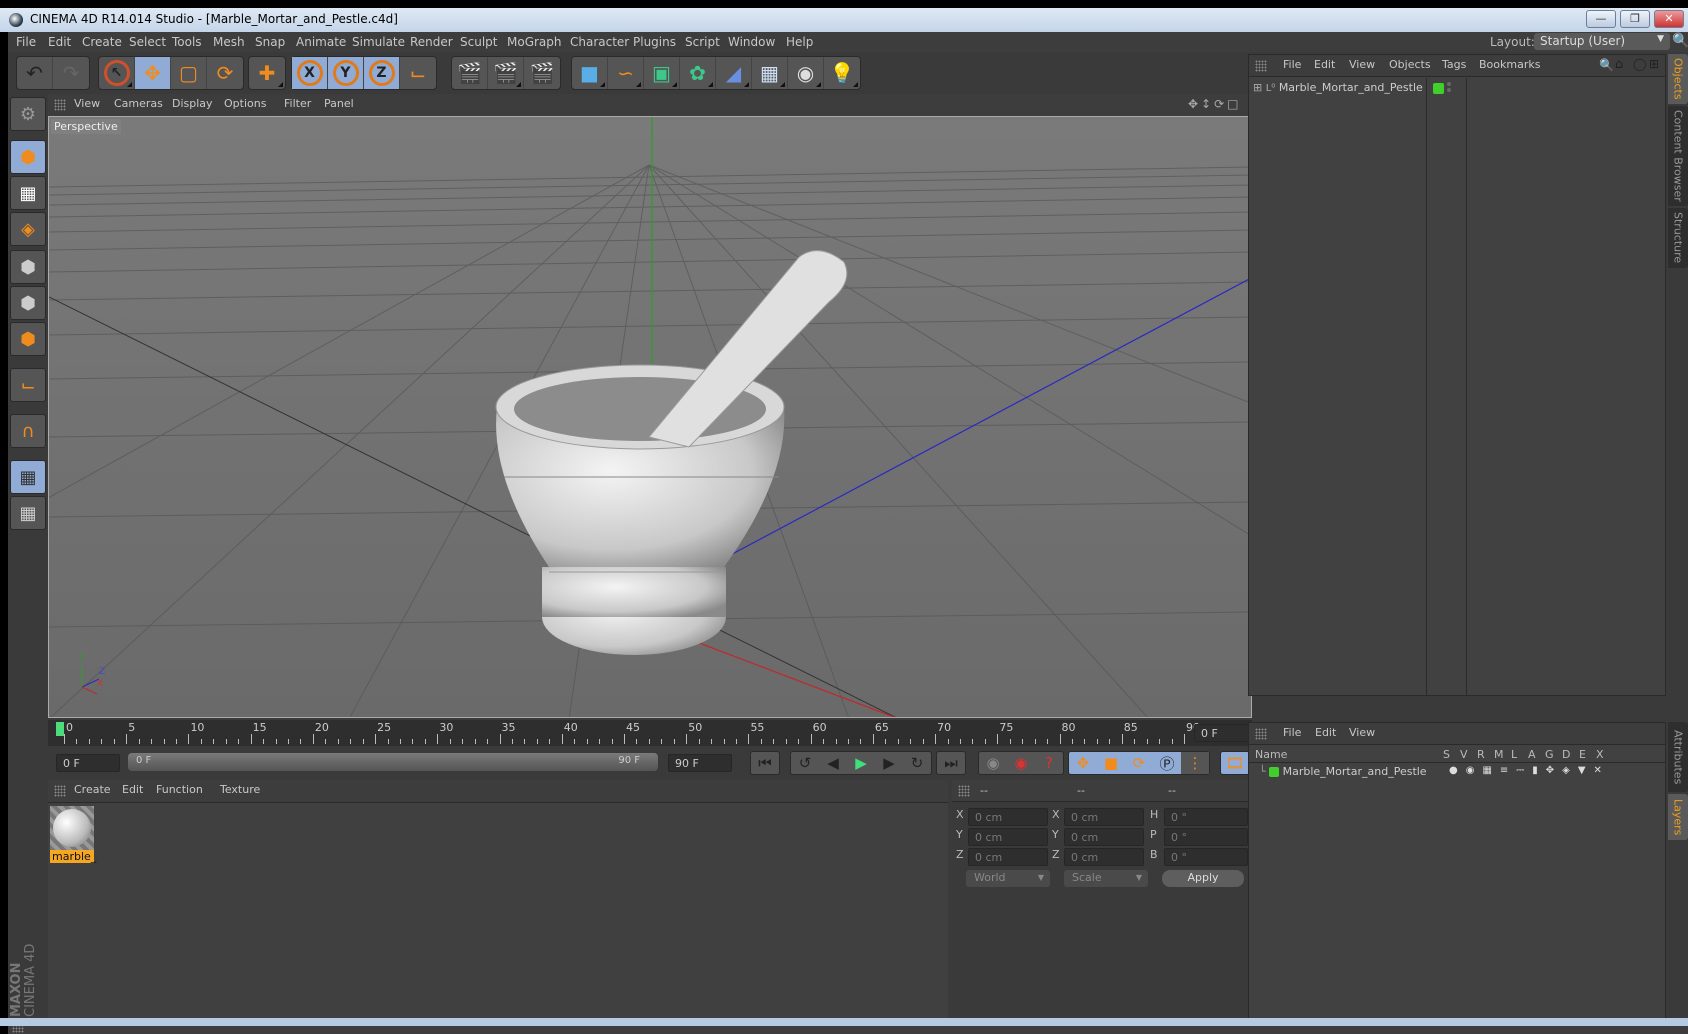 Image resolution: width=1688 pixels, height=1034 pixels. I want to click on texture-mode-icon: ▦, so click(28, 193).